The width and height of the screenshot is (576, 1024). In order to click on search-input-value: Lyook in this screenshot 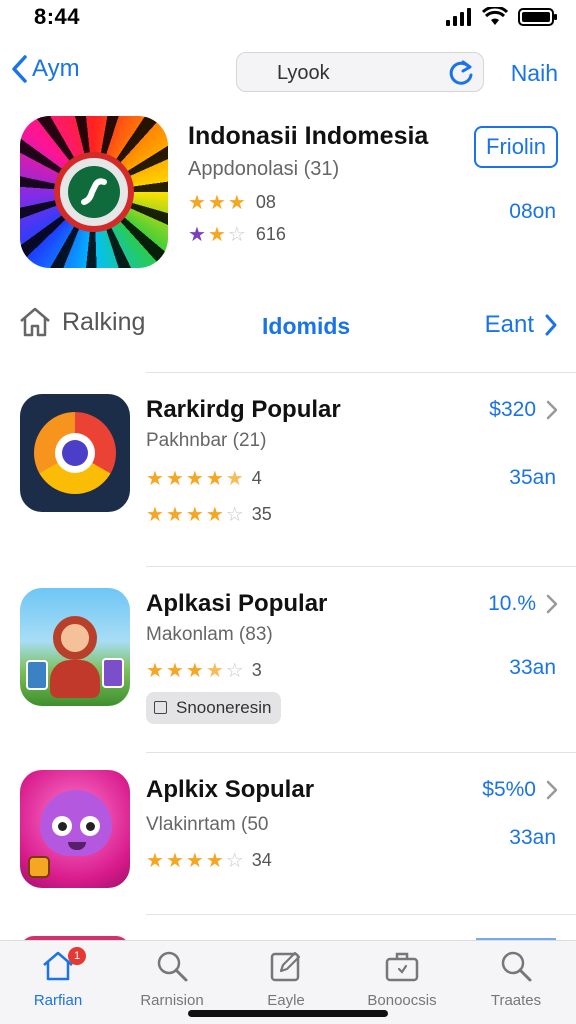, I will do `click(303, 73)`.